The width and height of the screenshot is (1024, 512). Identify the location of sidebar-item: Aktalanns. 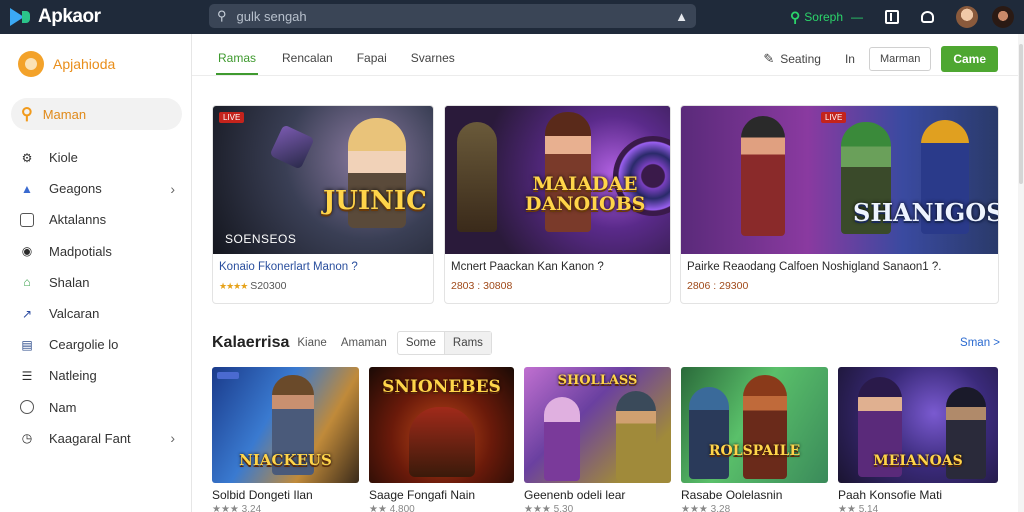
(95, 219).